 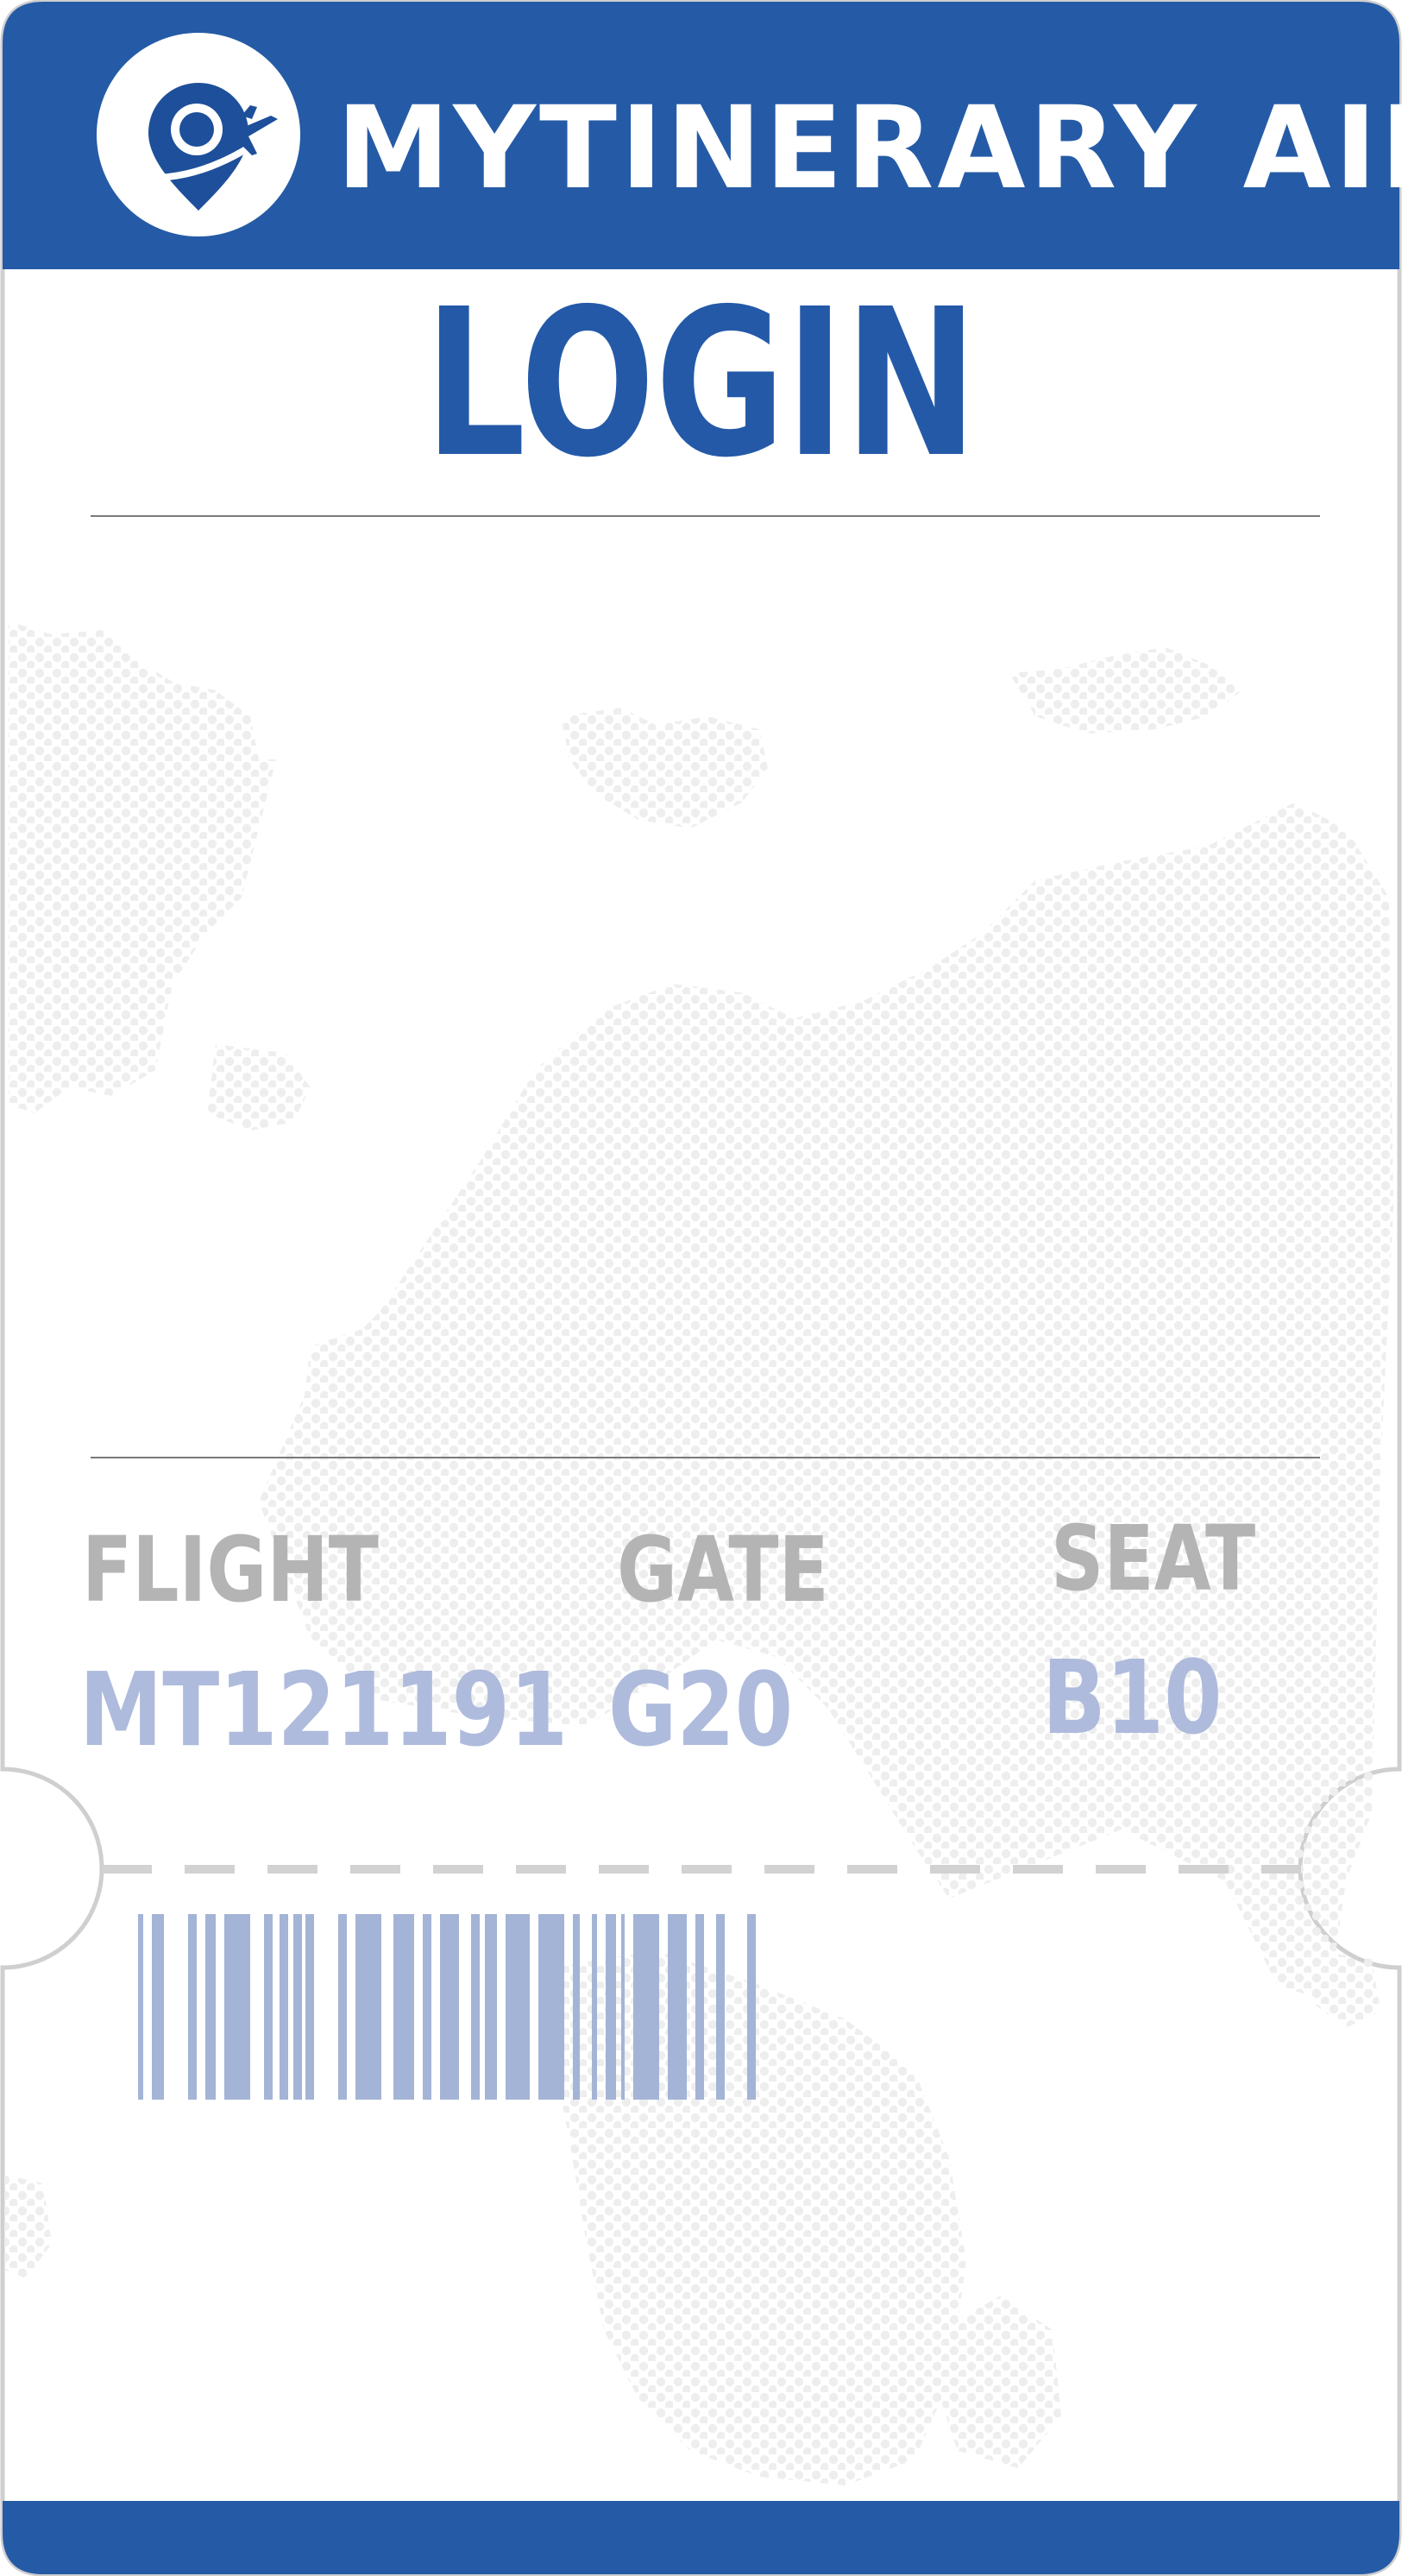 What do you see at coordinates (1132, 1697) in the screenshot?
I see `seat-value: B10` at bounding box center [1132, 1697].